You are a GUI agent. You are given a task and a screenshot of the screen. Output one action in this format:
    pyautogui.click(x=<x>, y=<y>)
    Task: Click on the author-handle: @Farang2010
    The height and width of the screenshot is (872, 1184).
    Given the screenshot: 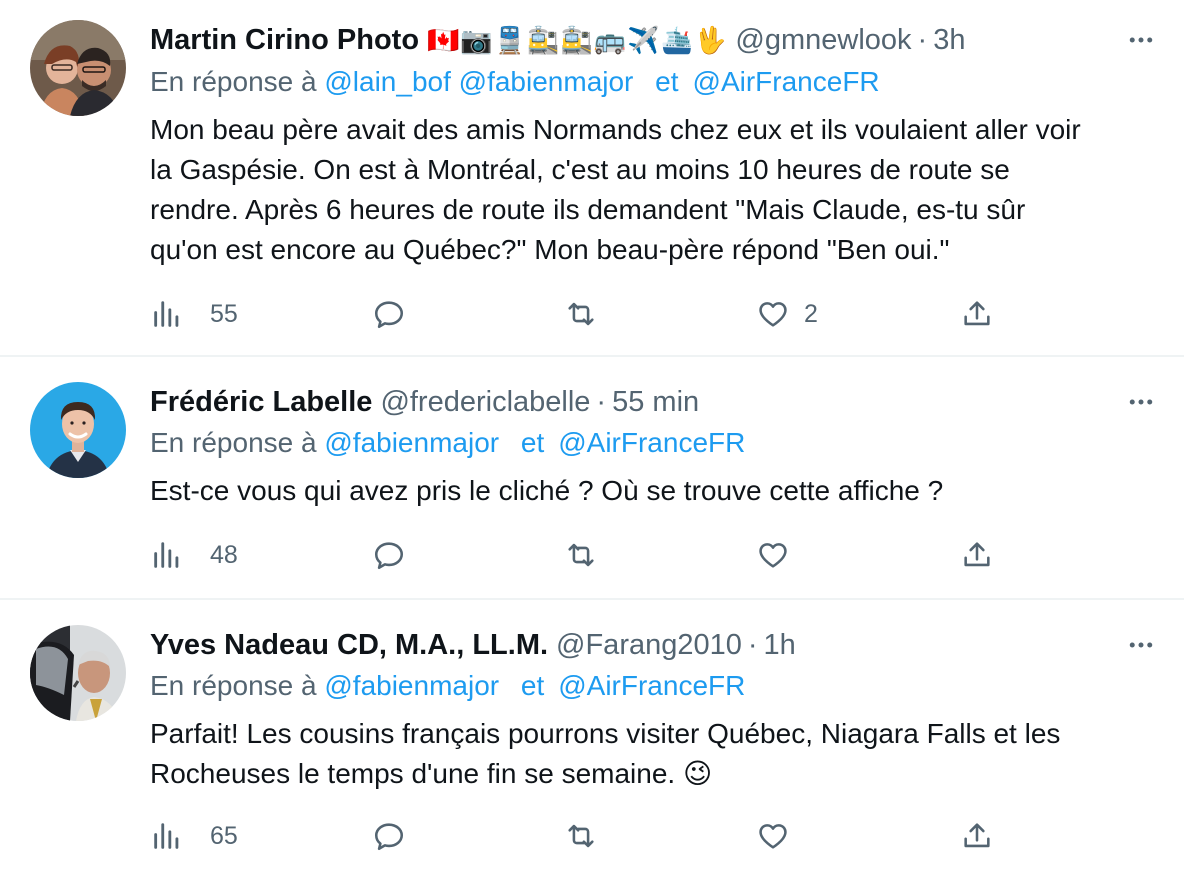 What is the action you would take?
    pyautogui.click(x=649, y=645)
    